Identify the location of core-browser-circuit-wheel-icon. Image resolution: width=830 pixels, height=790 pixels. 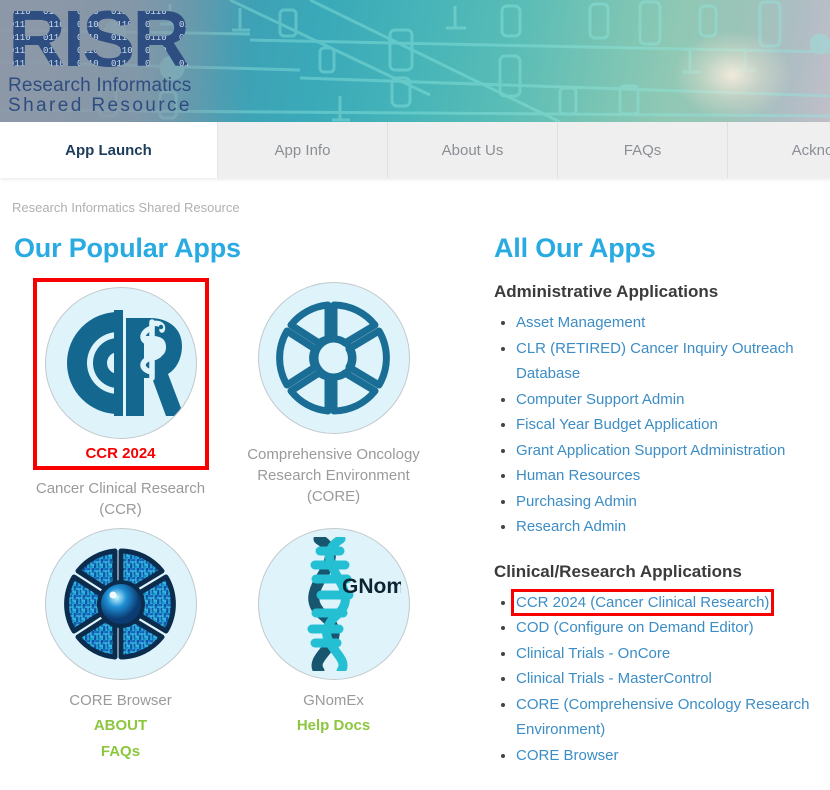
(120, 604).